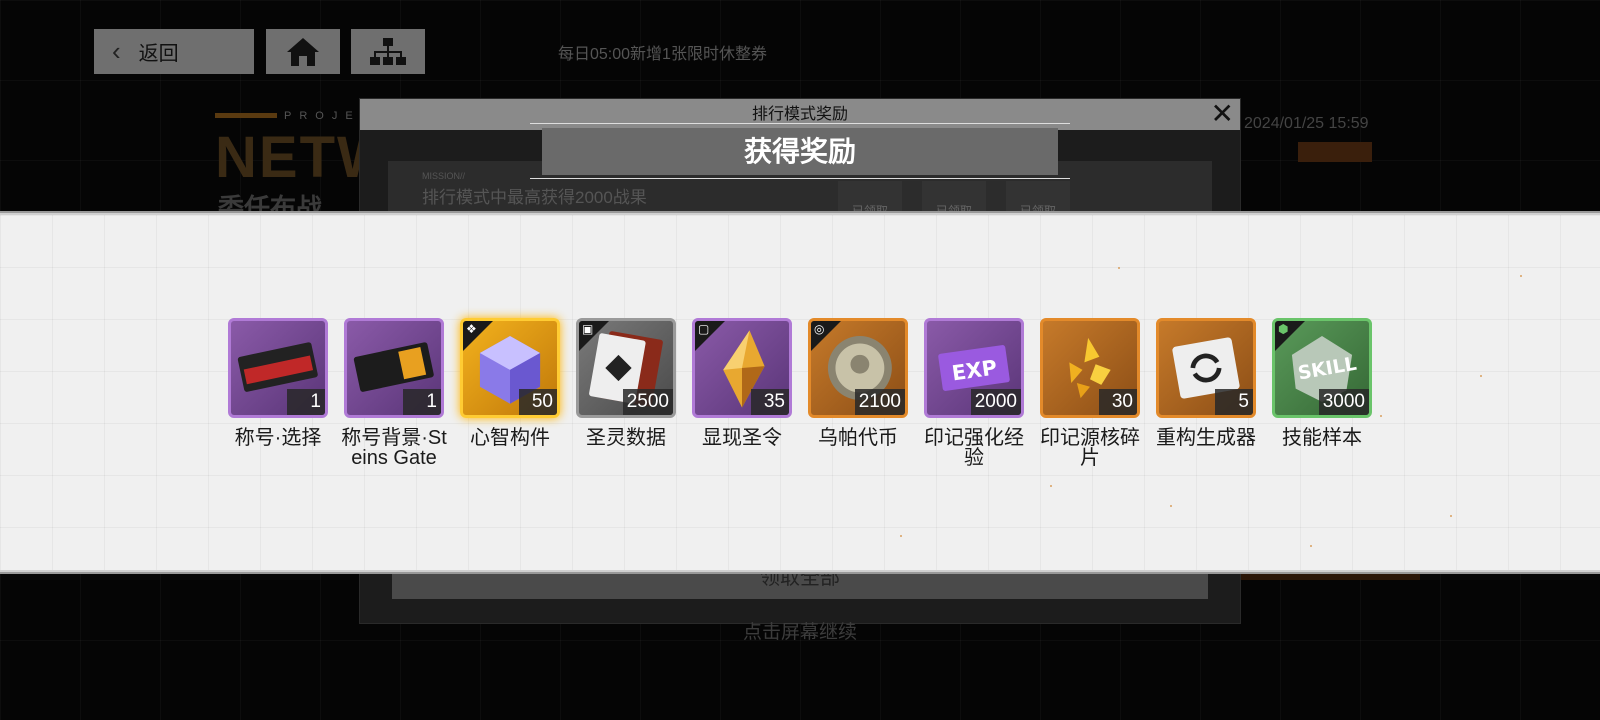  Describe the element at coordinates (588, 329) in the screenshot. I see `exp-badge-icon: ▣` at that location.